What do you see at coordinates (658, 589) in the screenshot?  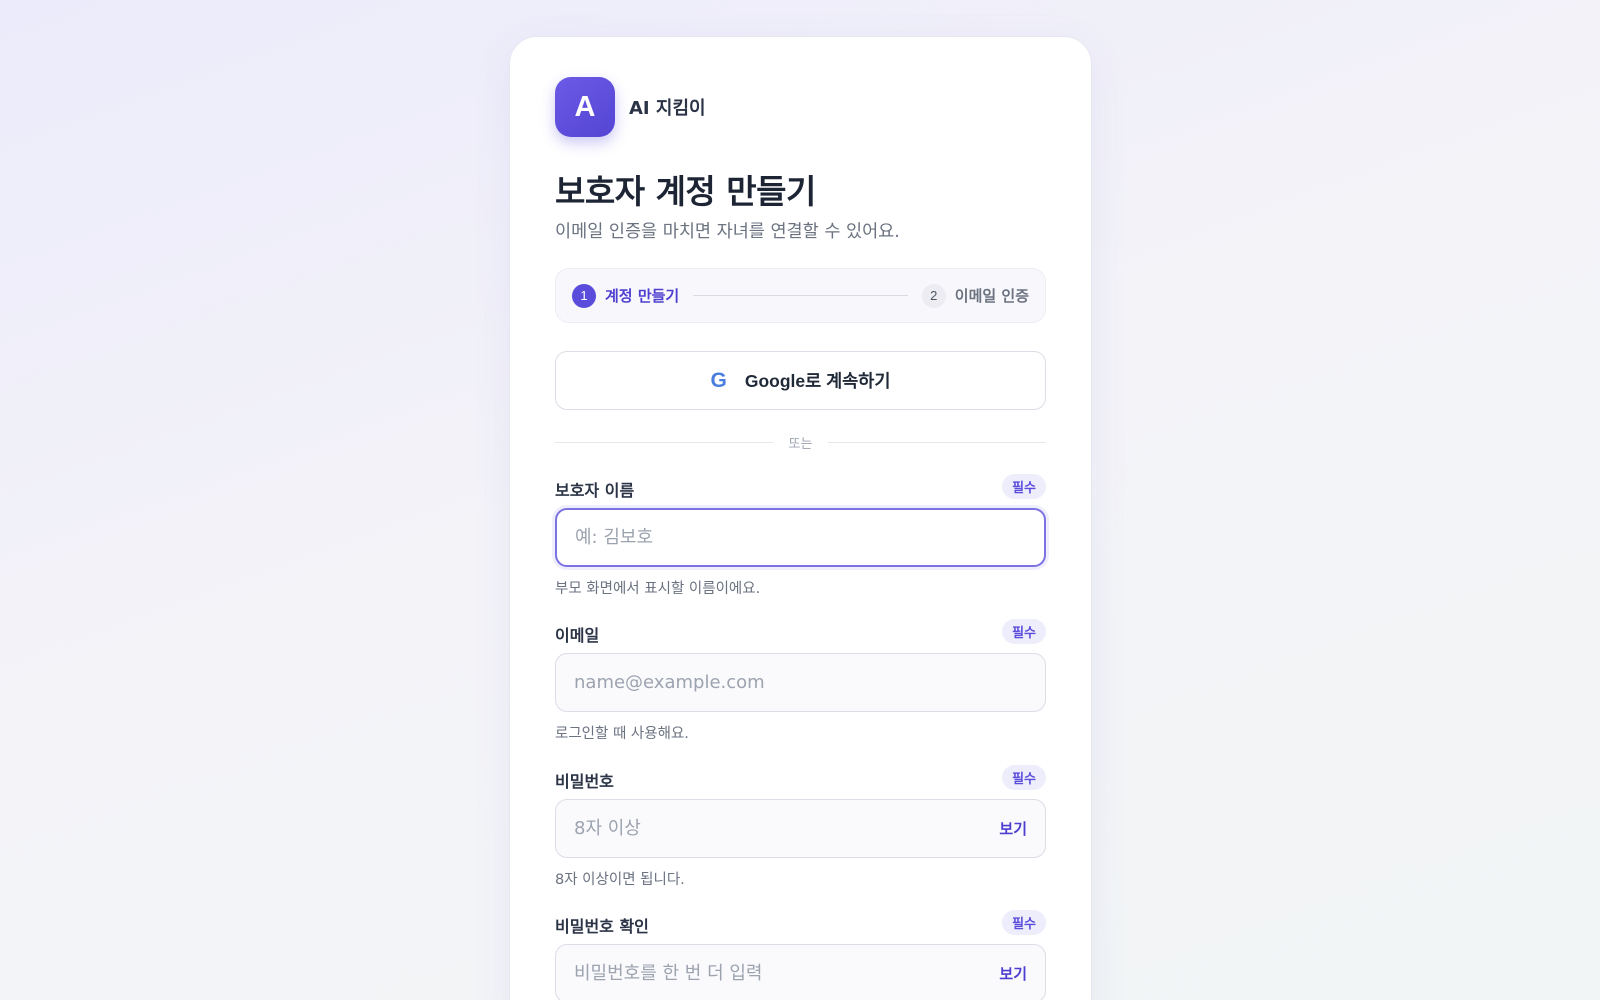 I see `guardian-name-hint: 부모 화면에서 표시할 이름이에요.` at bounding box center [658, 589].